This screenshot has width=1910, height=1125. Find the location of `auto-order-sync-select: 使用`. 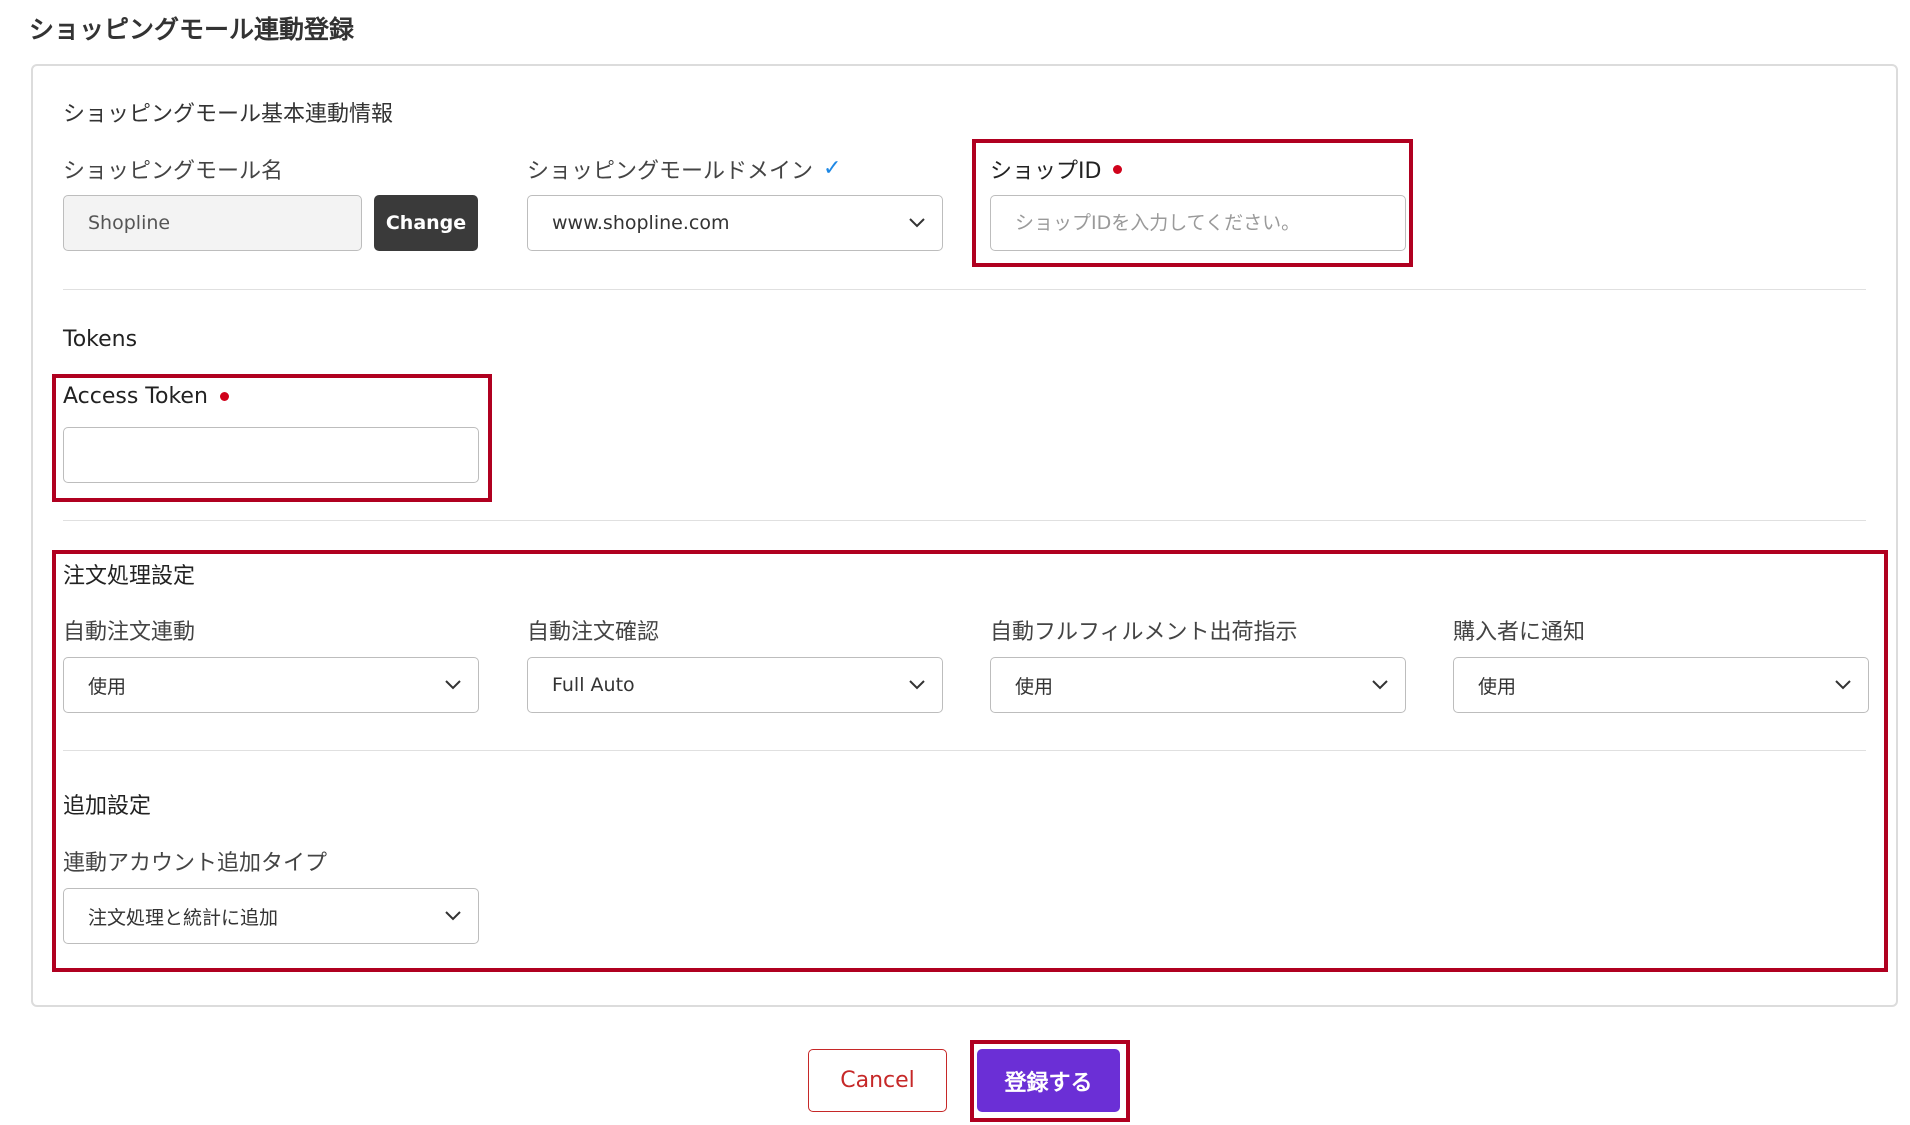

auto-order-sync-select: 使用 is located at coordinates (271, 685).